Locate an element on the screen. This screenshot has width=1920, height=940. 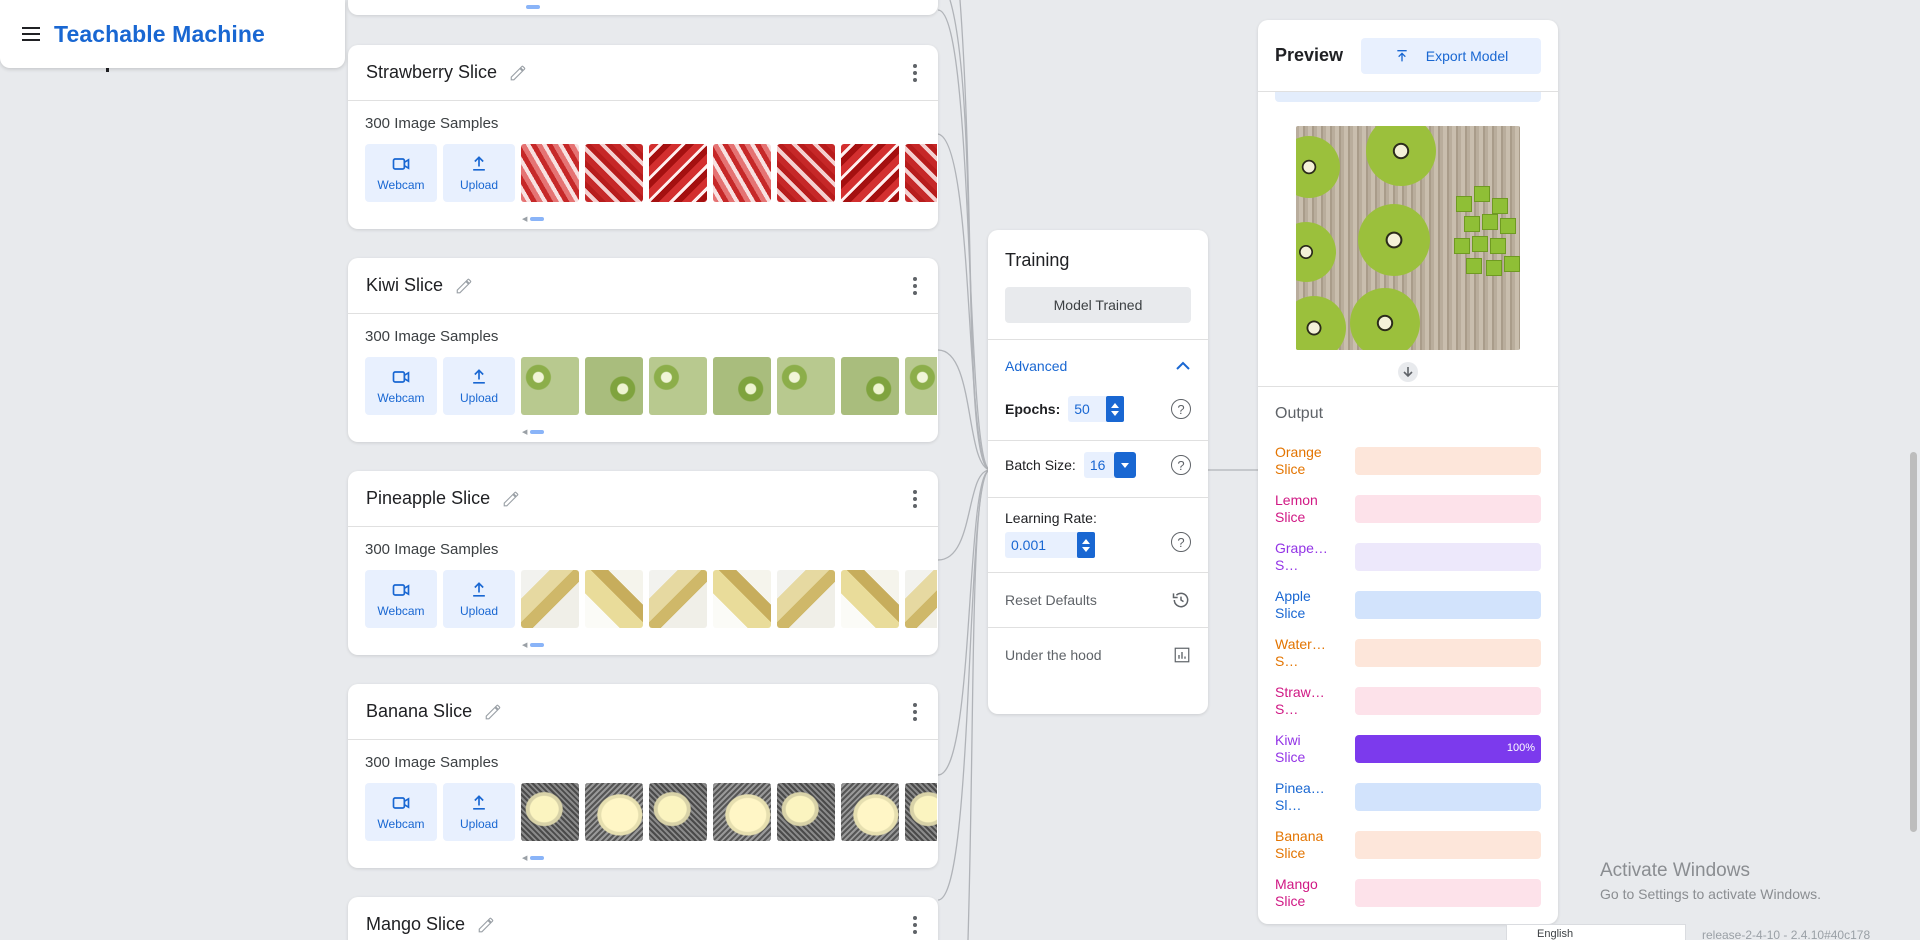
arrow-down-circle-icon is located at coordinates (1408, 372).